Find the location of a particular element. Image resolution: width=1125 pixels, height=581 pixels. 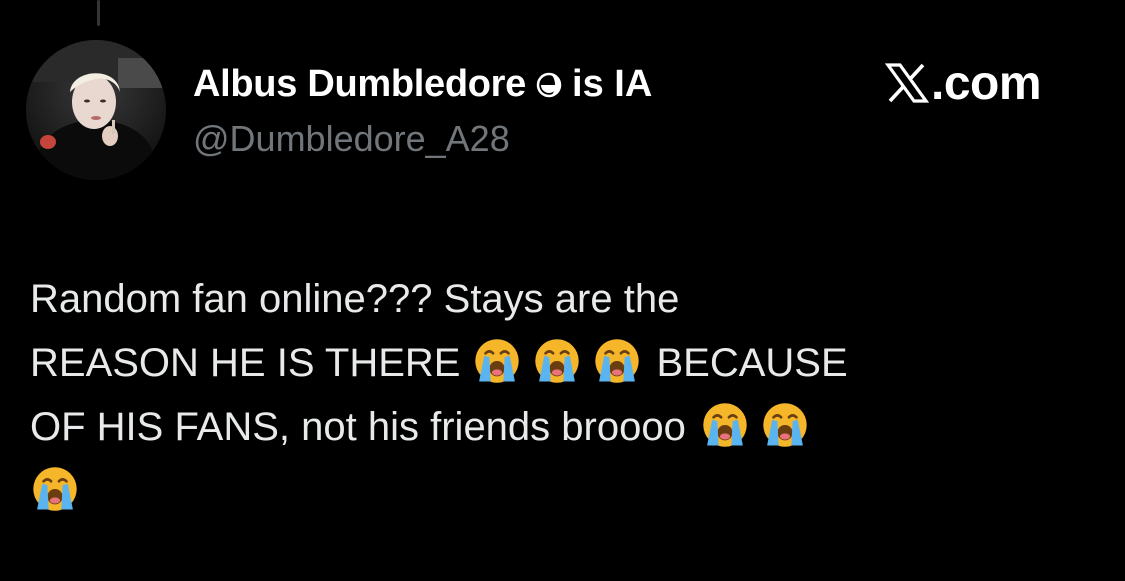

thread-connector-line is located at coordinates (98, 13).